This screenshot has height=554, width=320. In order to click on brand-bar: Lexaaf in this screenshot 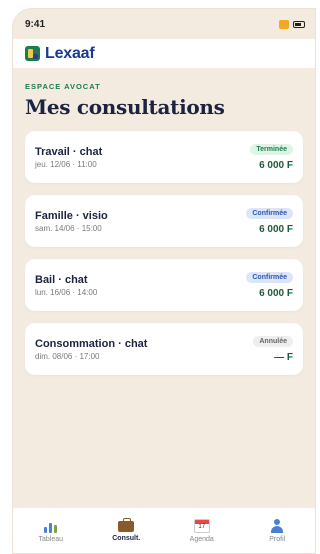, I will do `click(164, 53)`.